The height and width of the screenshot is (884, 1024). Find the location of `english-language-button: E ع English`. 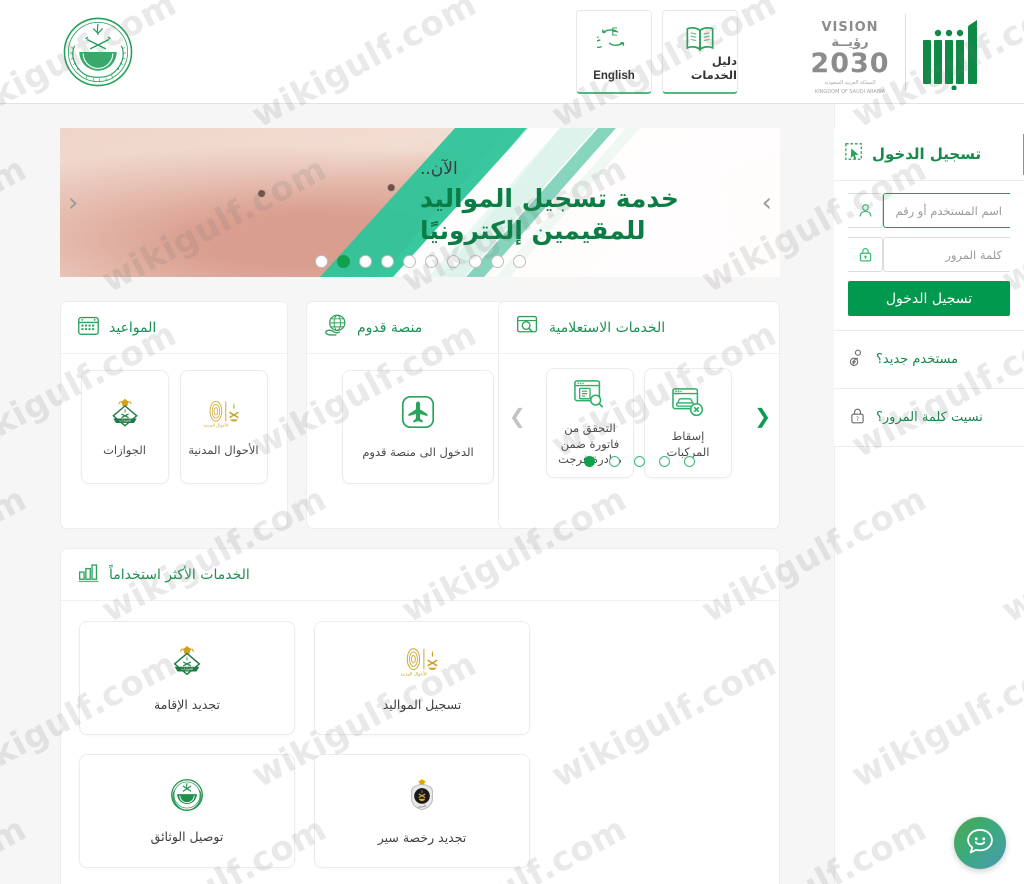

english-language-button: E ع English is located at coordinates (614, 52).